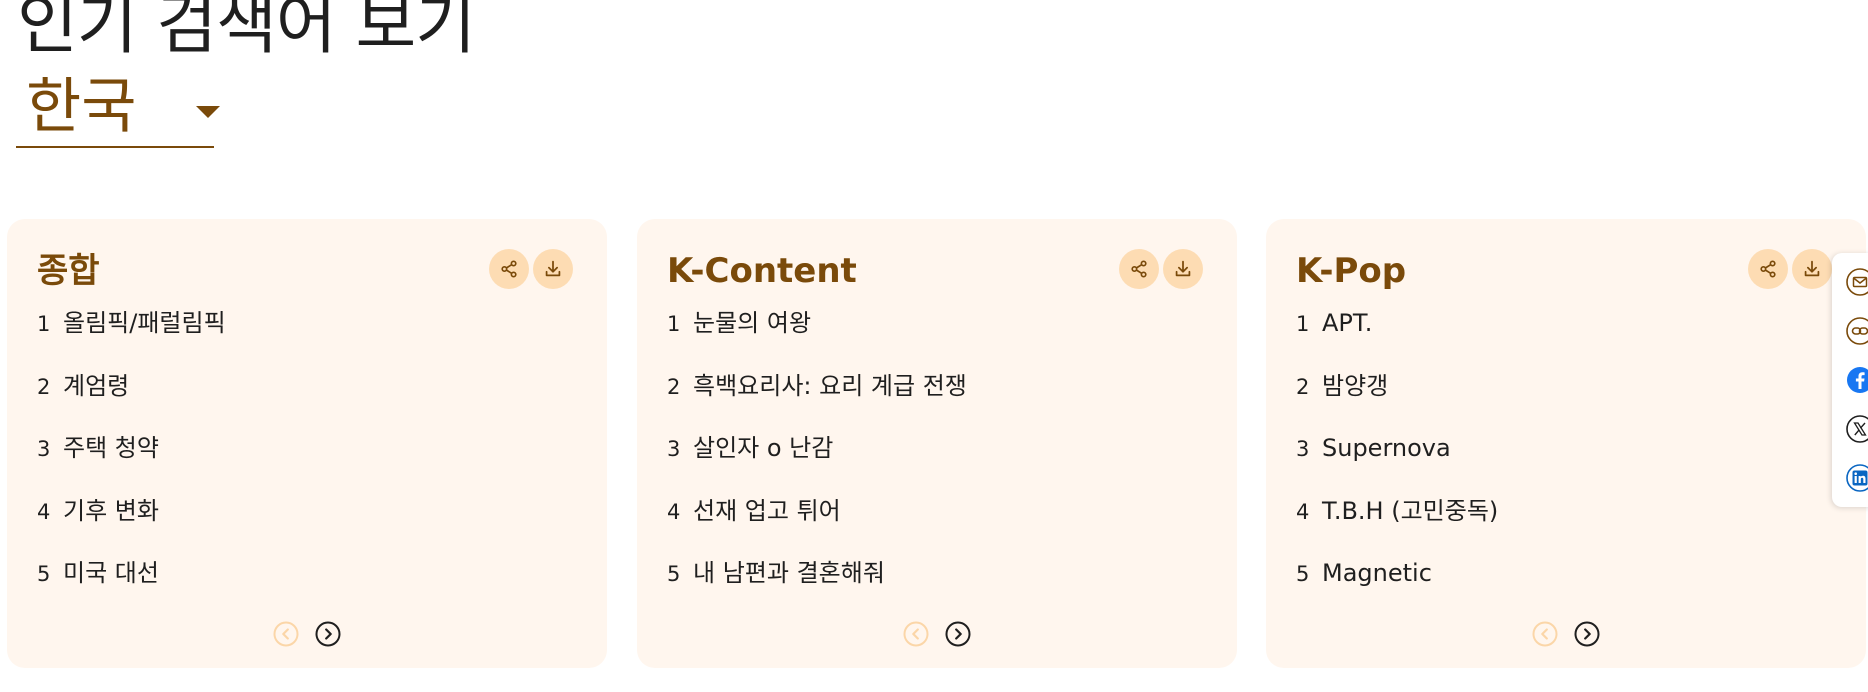 The width and height of the screenshot is (1868, 692). What do you see at coordinates (96, 385) in the screenshot?
I see `item-label: 계엄령` at bounding box center [96, 385].